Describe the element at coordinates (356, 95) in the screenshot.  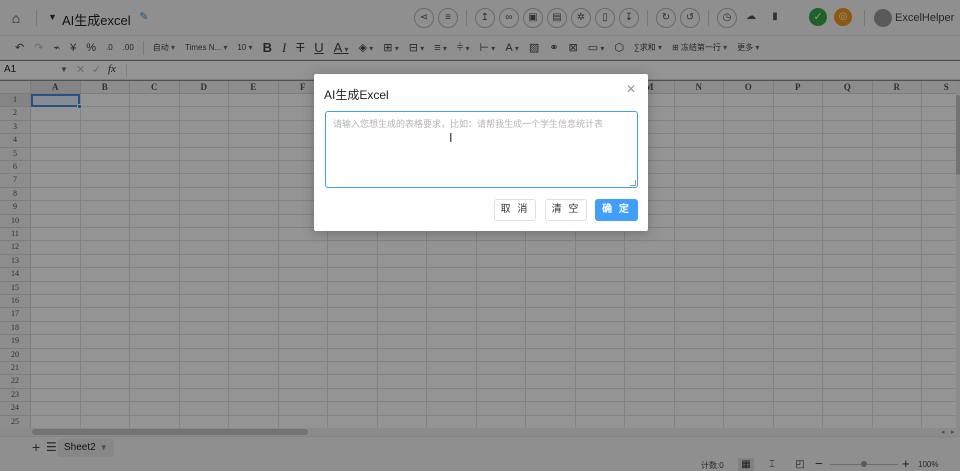
I see `dialog-title: AI生成Excel` at that location.